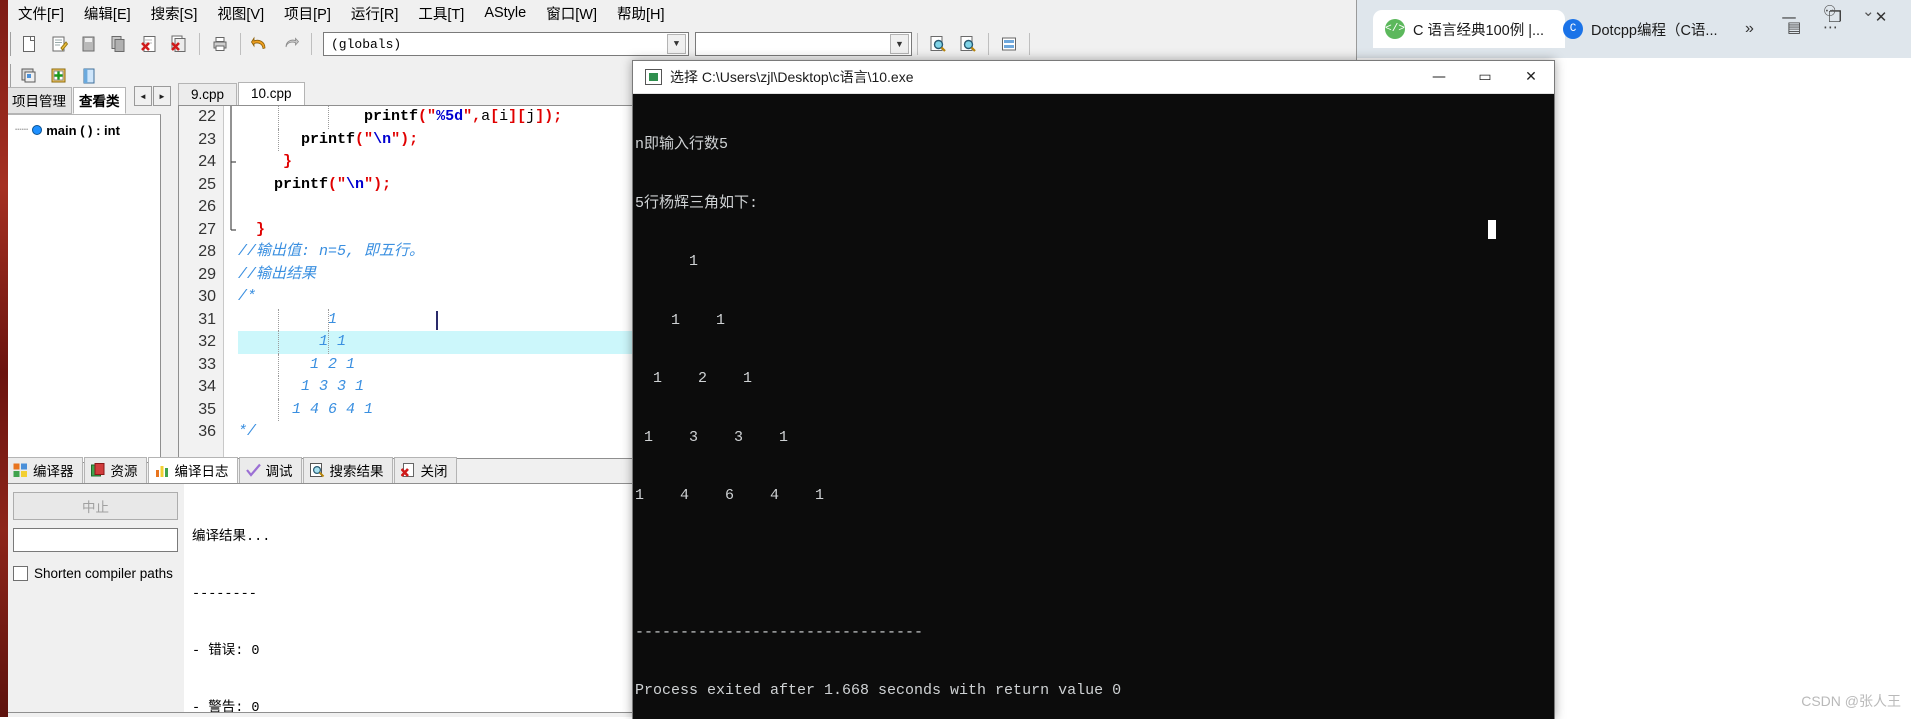 This screenshot has width=1911, height=719. I want to click on bottom-tab-bar: 编译器 资源 编译日志 调试 搜索结果 关闭, so click(319, 470).